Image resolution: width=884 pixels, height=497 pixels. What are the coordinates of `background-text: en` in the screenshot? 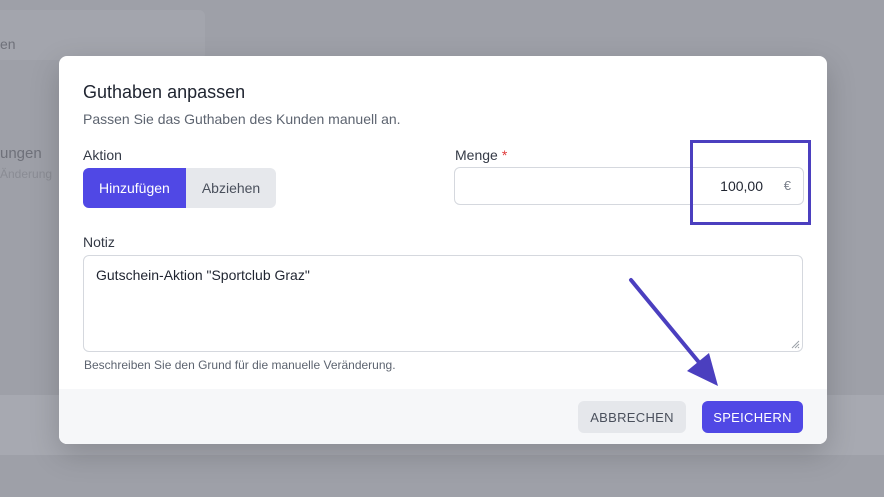 It's located at (8, 44).